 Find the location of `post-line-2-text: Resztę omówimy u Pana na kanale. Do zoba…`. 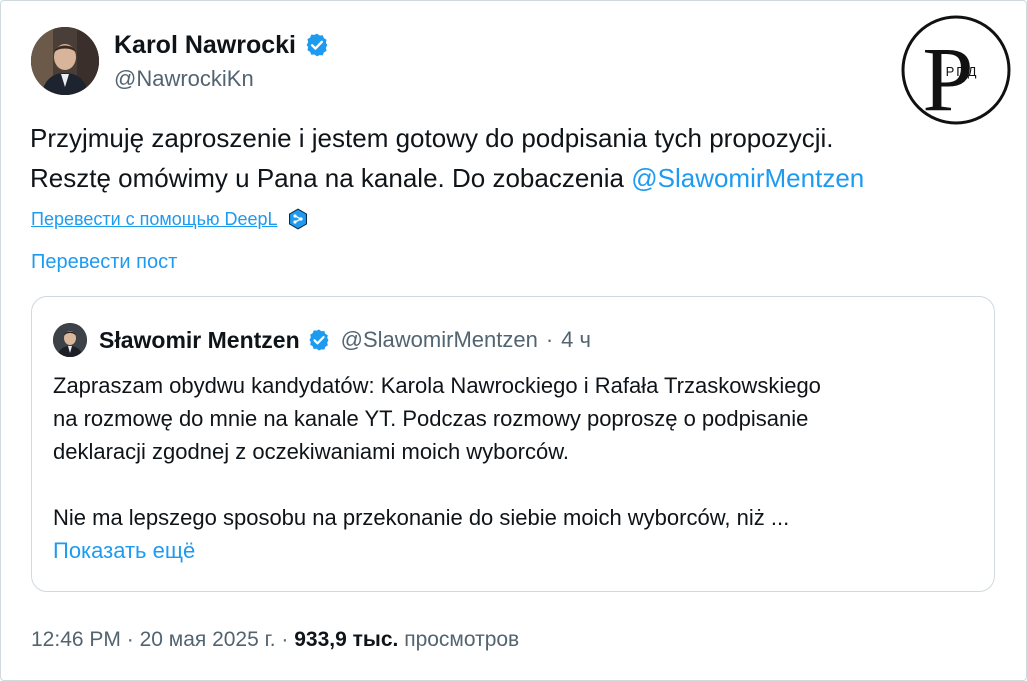

post-line-2-text: Resztę omówimy u Pana na kanale. Do zoba… is located at coordinates (331, 178).